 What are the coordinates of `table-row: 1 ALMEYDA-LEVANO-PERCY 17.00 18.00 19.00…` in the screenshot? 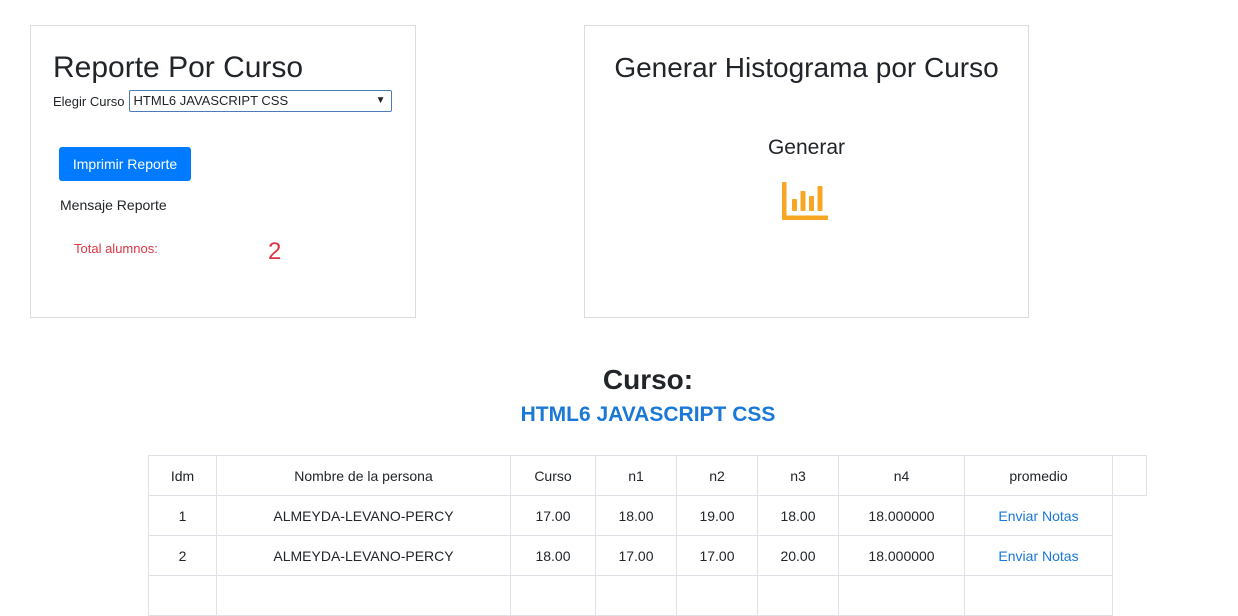 It's located at (647, 515).